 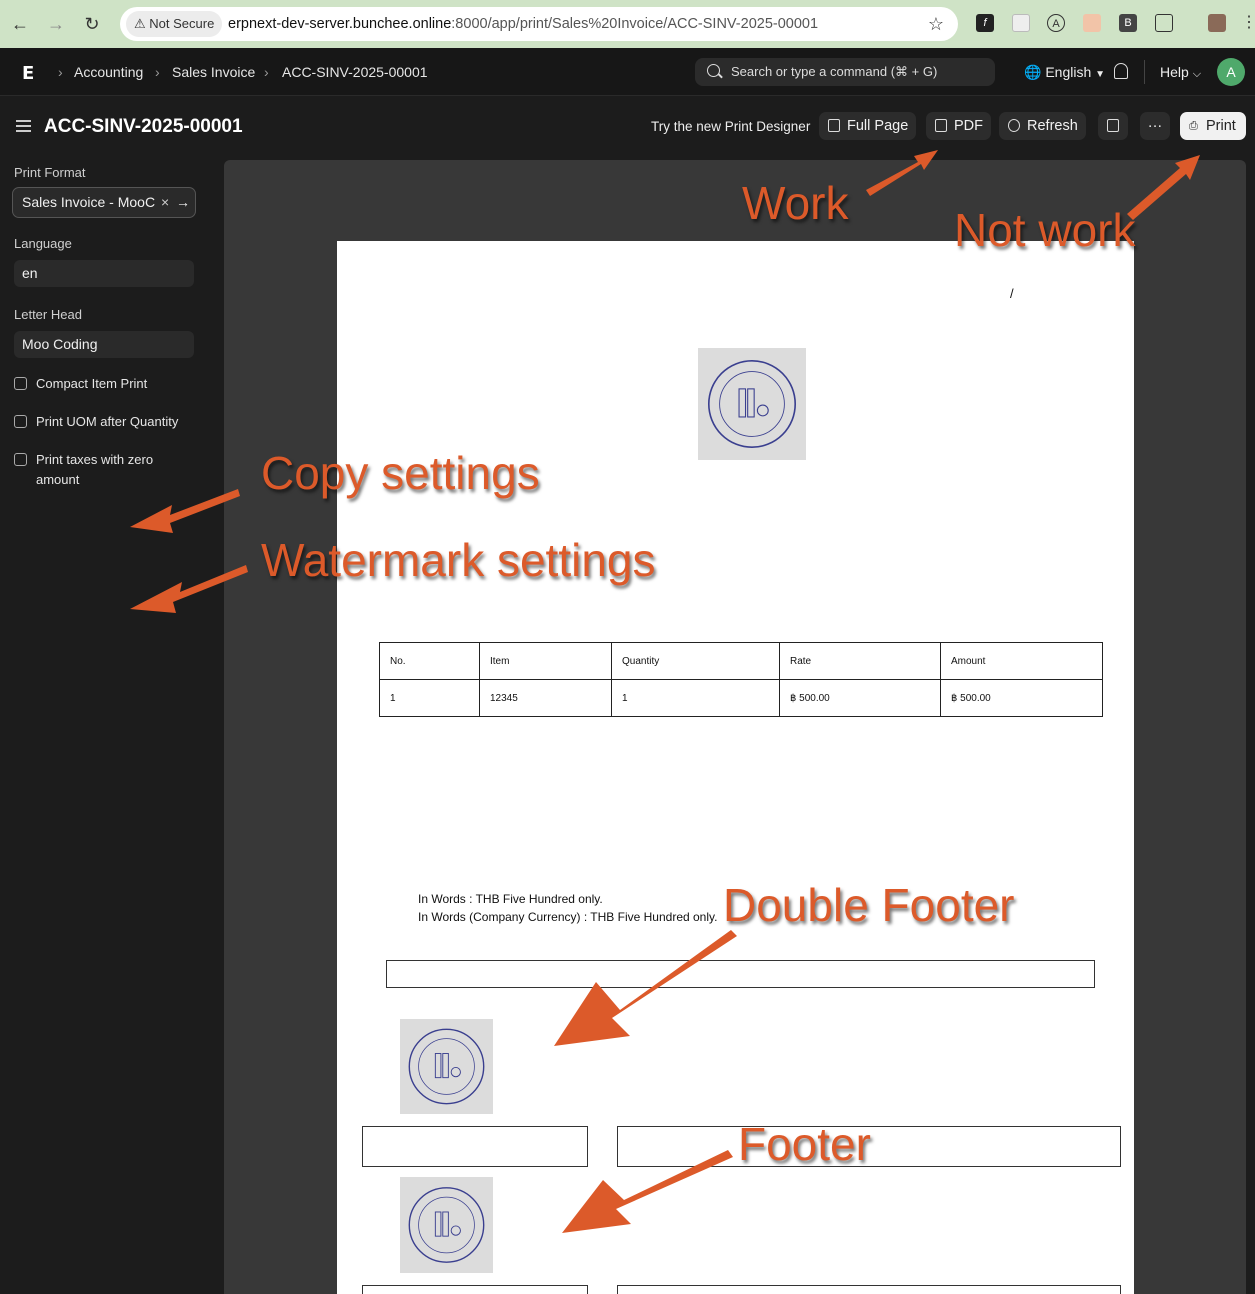 I want to click on in-words-company-value: THB Five Hundred only., so click(x=654, y=917).